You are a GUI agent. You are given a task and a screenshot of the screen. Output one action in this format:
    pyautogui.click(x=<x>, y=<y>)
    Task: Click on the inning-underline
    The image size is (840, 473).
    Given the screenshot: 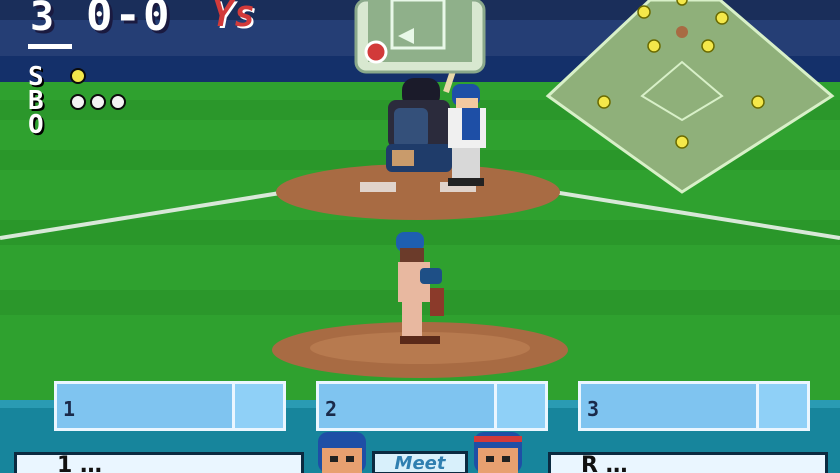 What is the action you would take?
    pyautogui.click(x=50, y=46)
    